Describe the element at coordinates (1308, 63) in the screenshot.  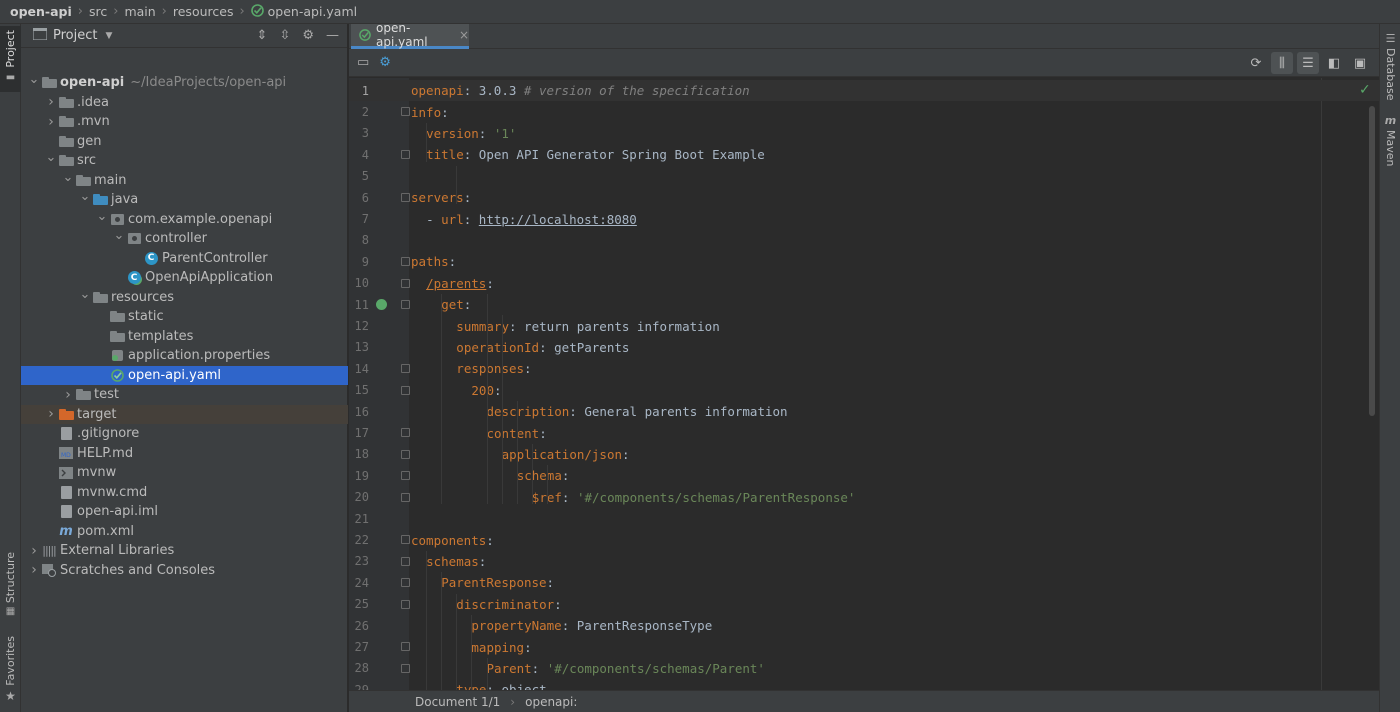
I see `editor-only-icon: ☰` at that location.